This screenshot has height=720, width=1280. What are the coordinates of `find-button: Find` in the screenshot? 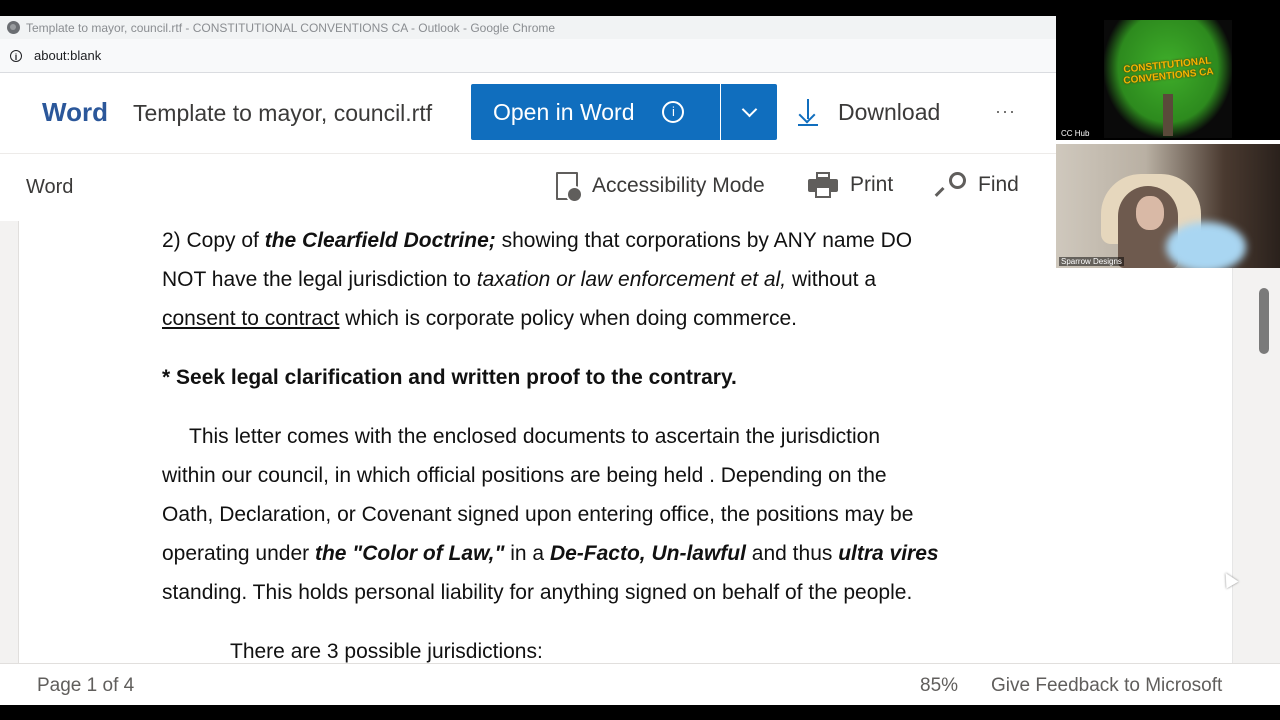 It's located at (976, 185).